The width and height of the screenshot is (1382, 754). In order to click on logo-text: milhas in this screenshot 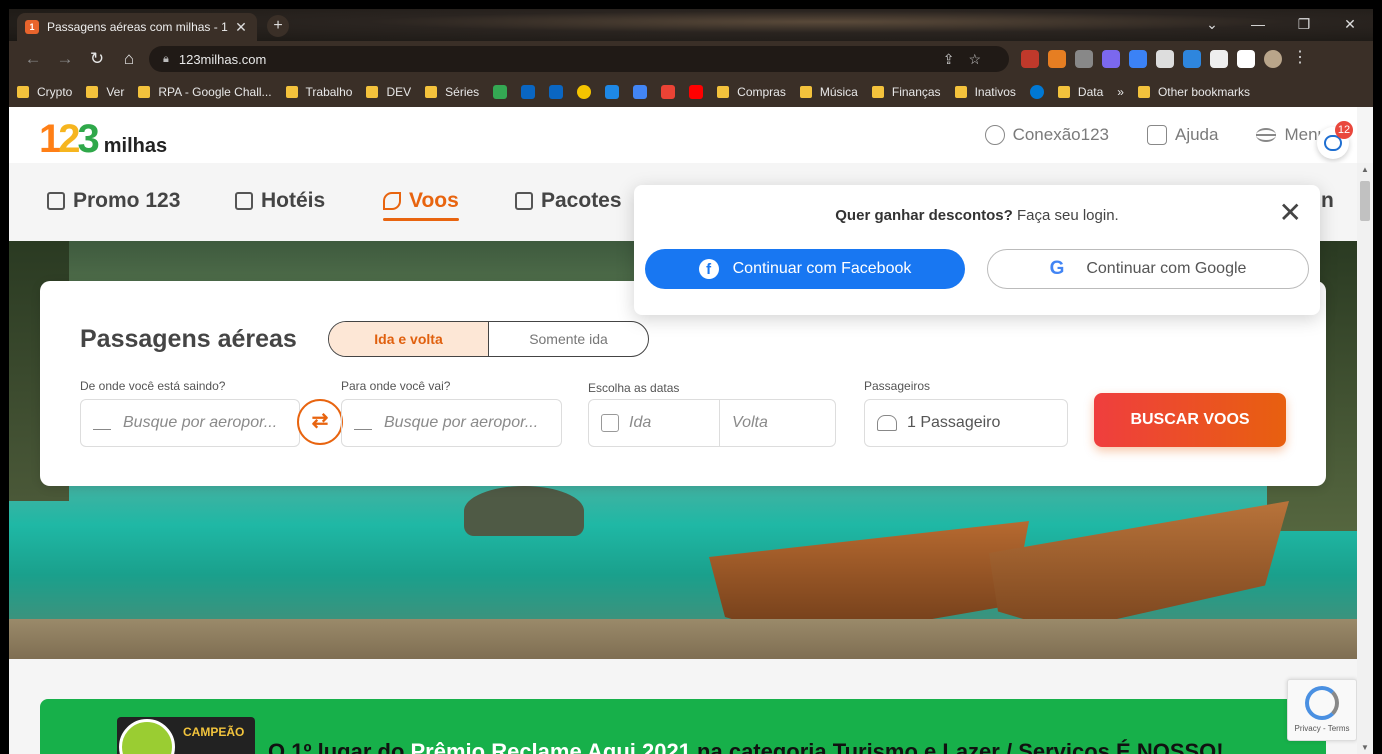, I will do `click(135, 146)`.